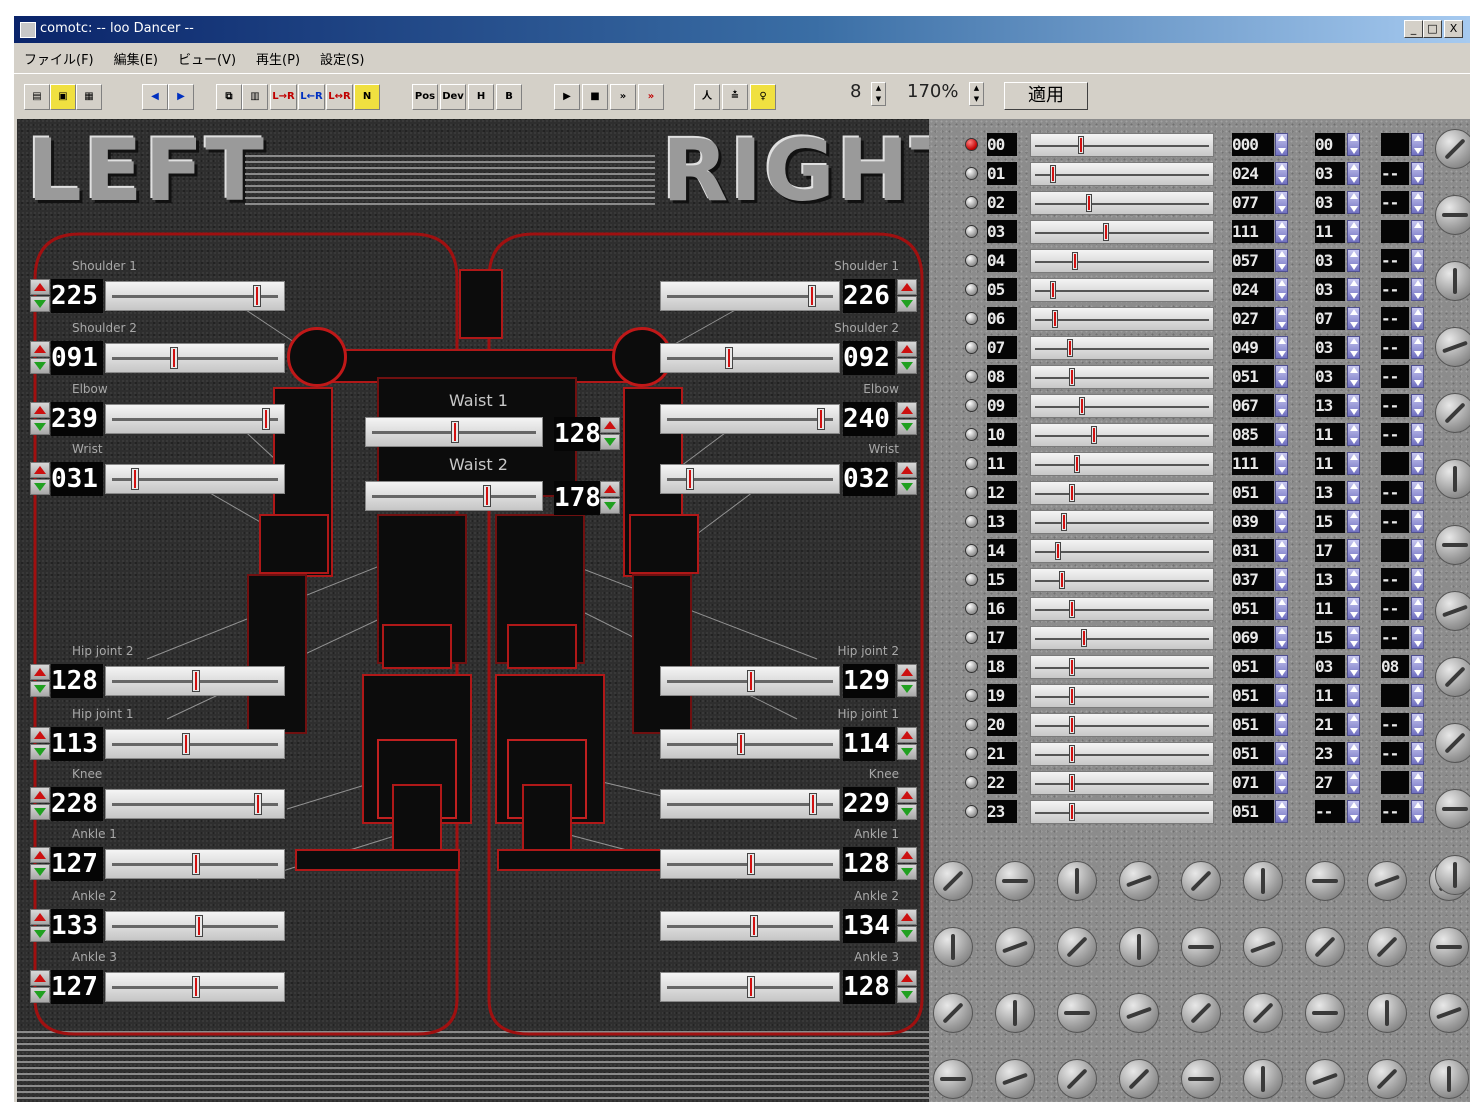  What do you see at coordinates (623, 97) in the screenshot?
I see `toolbar-fast-forward-button: »` at bounding box center [623, 97].